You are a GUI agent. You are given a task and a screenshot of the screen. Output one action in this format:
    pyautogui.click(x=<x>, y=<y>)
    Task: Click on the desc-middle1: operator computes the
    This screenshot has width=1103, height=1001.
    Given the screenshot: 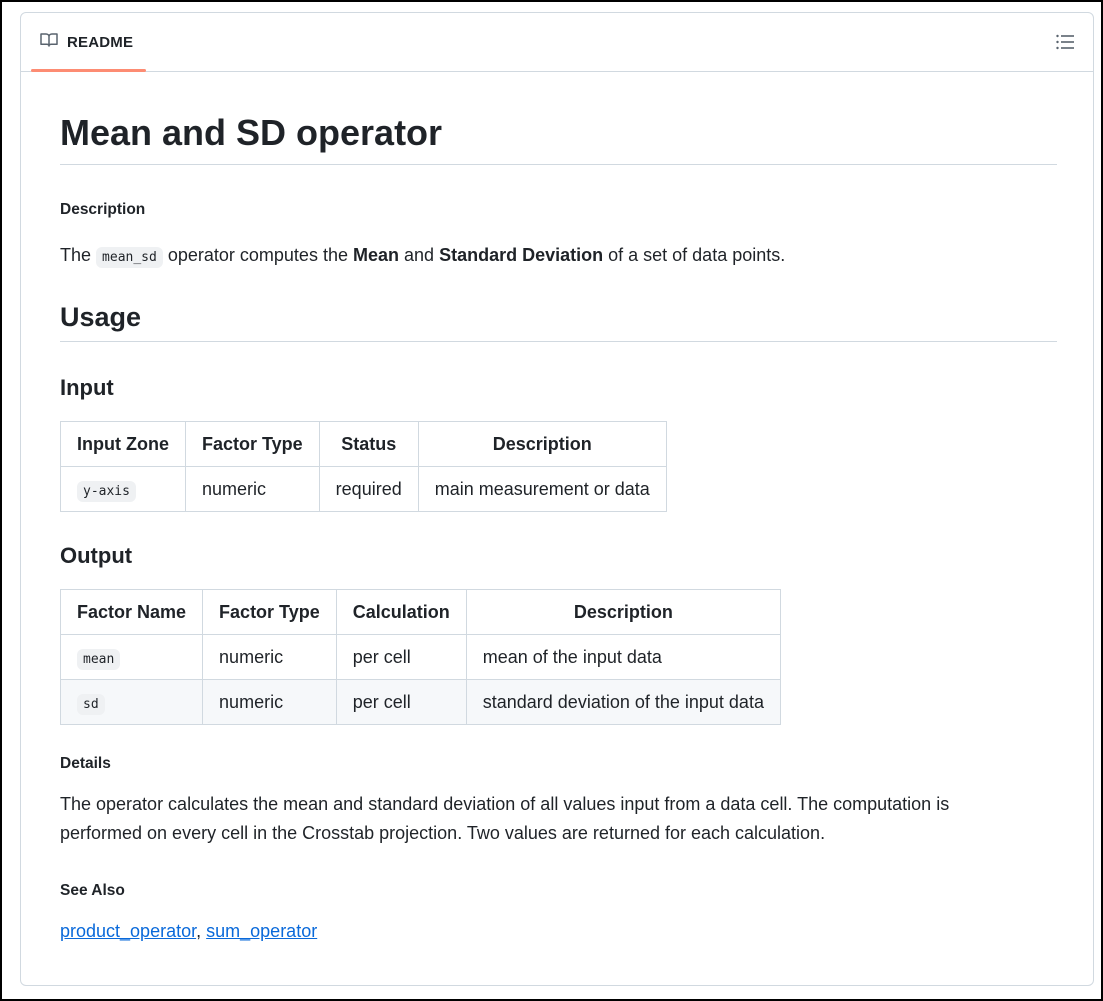 What is the action you would take?
    pyautogui.click(x=257, y=255)
    